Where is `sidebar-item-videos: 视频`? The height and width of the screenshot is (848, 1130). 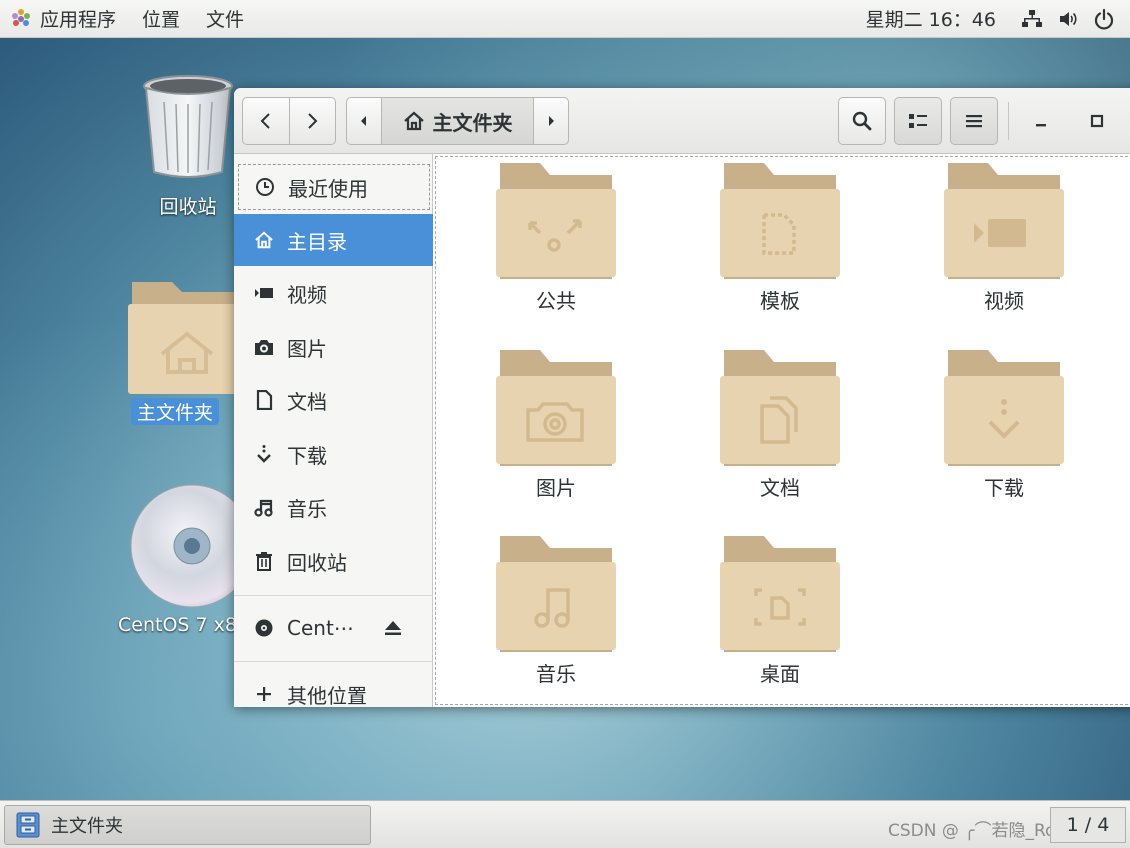 sidebar-item-videos: 视频 is located at coordinates (333, 293).